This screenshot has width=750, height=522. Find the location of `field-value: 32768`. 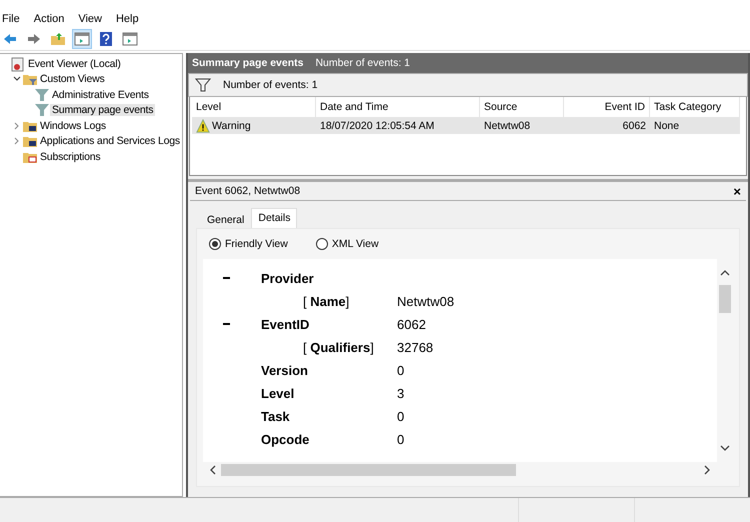

field-value: 32768 is located at coordinates (415, 347).